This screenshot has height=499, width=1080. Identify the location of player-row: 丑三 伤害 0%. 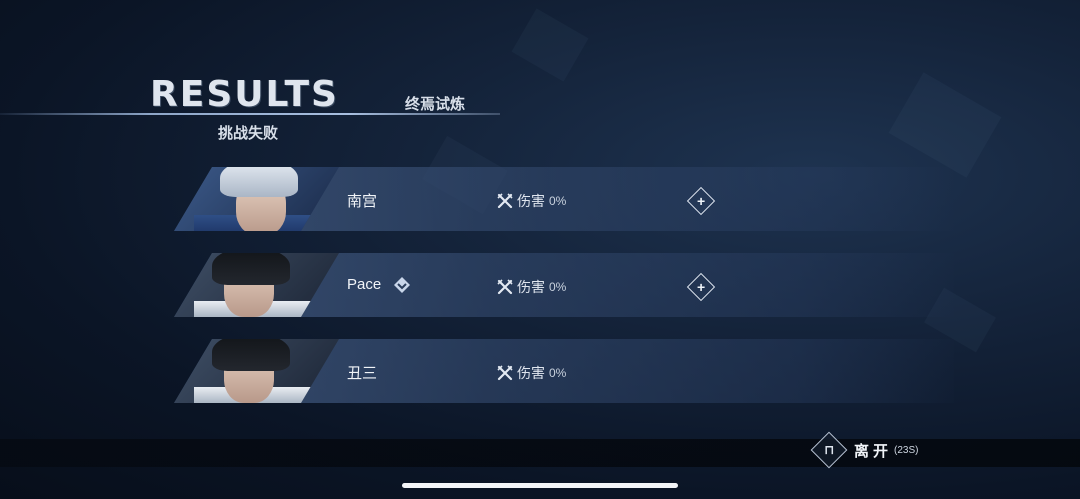
(564, 371).